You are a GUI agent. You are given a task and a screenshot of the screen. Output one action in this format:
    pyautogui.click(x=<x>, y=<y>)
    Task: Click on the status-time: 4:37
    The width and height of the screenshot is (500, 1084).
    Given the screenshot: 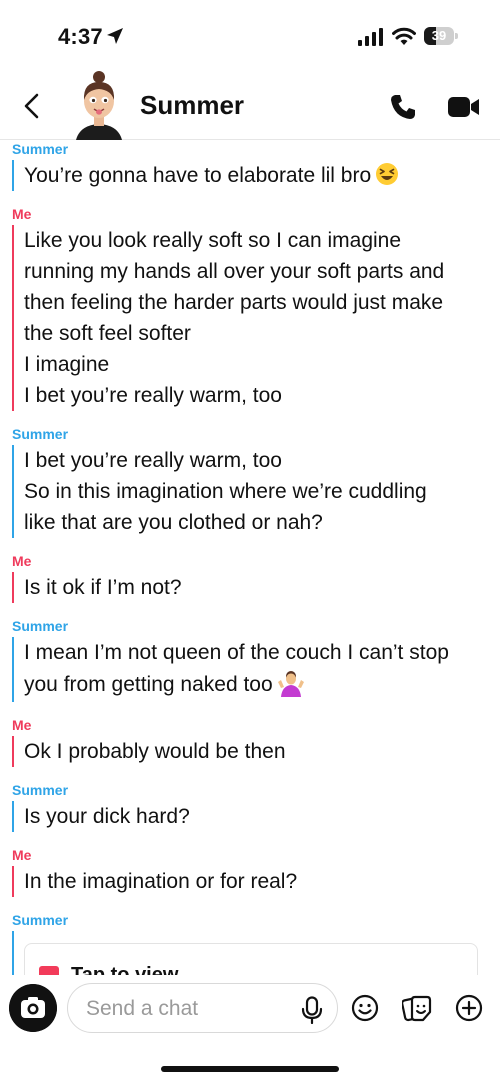 What is the action you would take?
    pyautogui.click(x=80, y=36)
    